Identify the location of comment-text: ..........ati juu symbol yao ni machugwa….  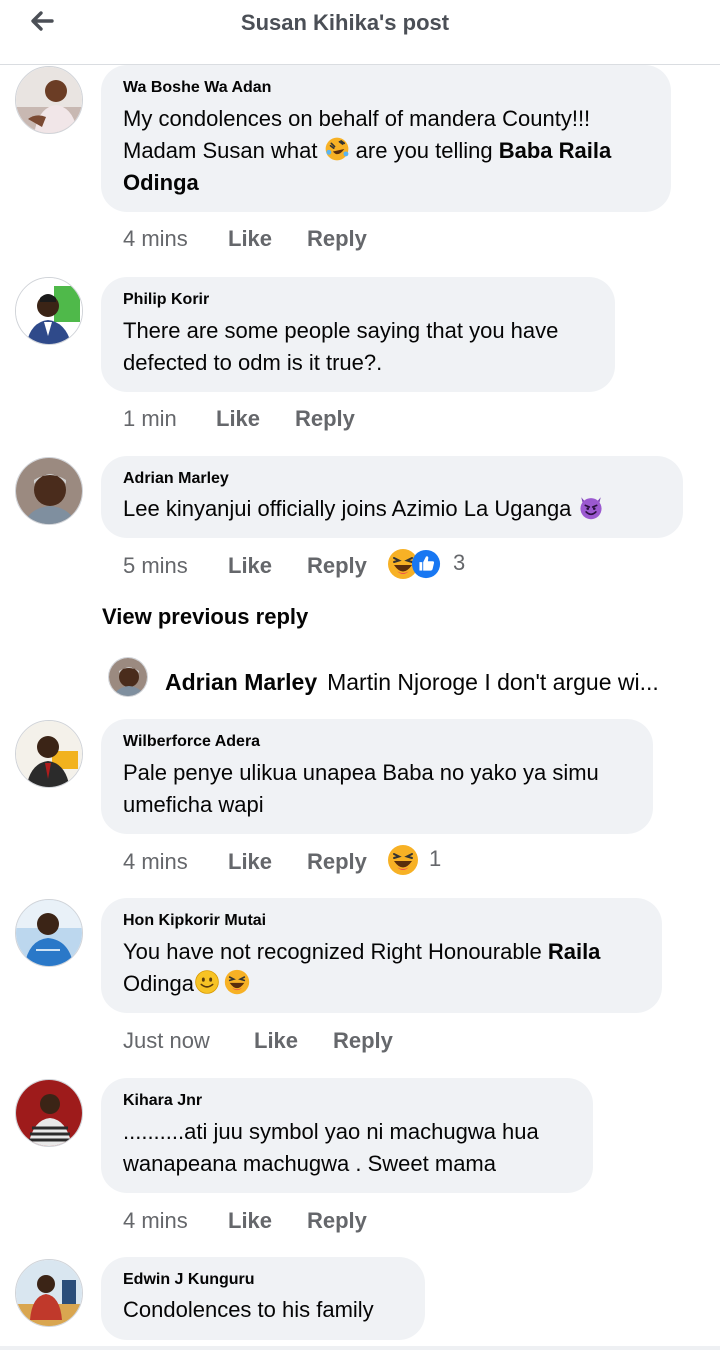
(347, 1148).